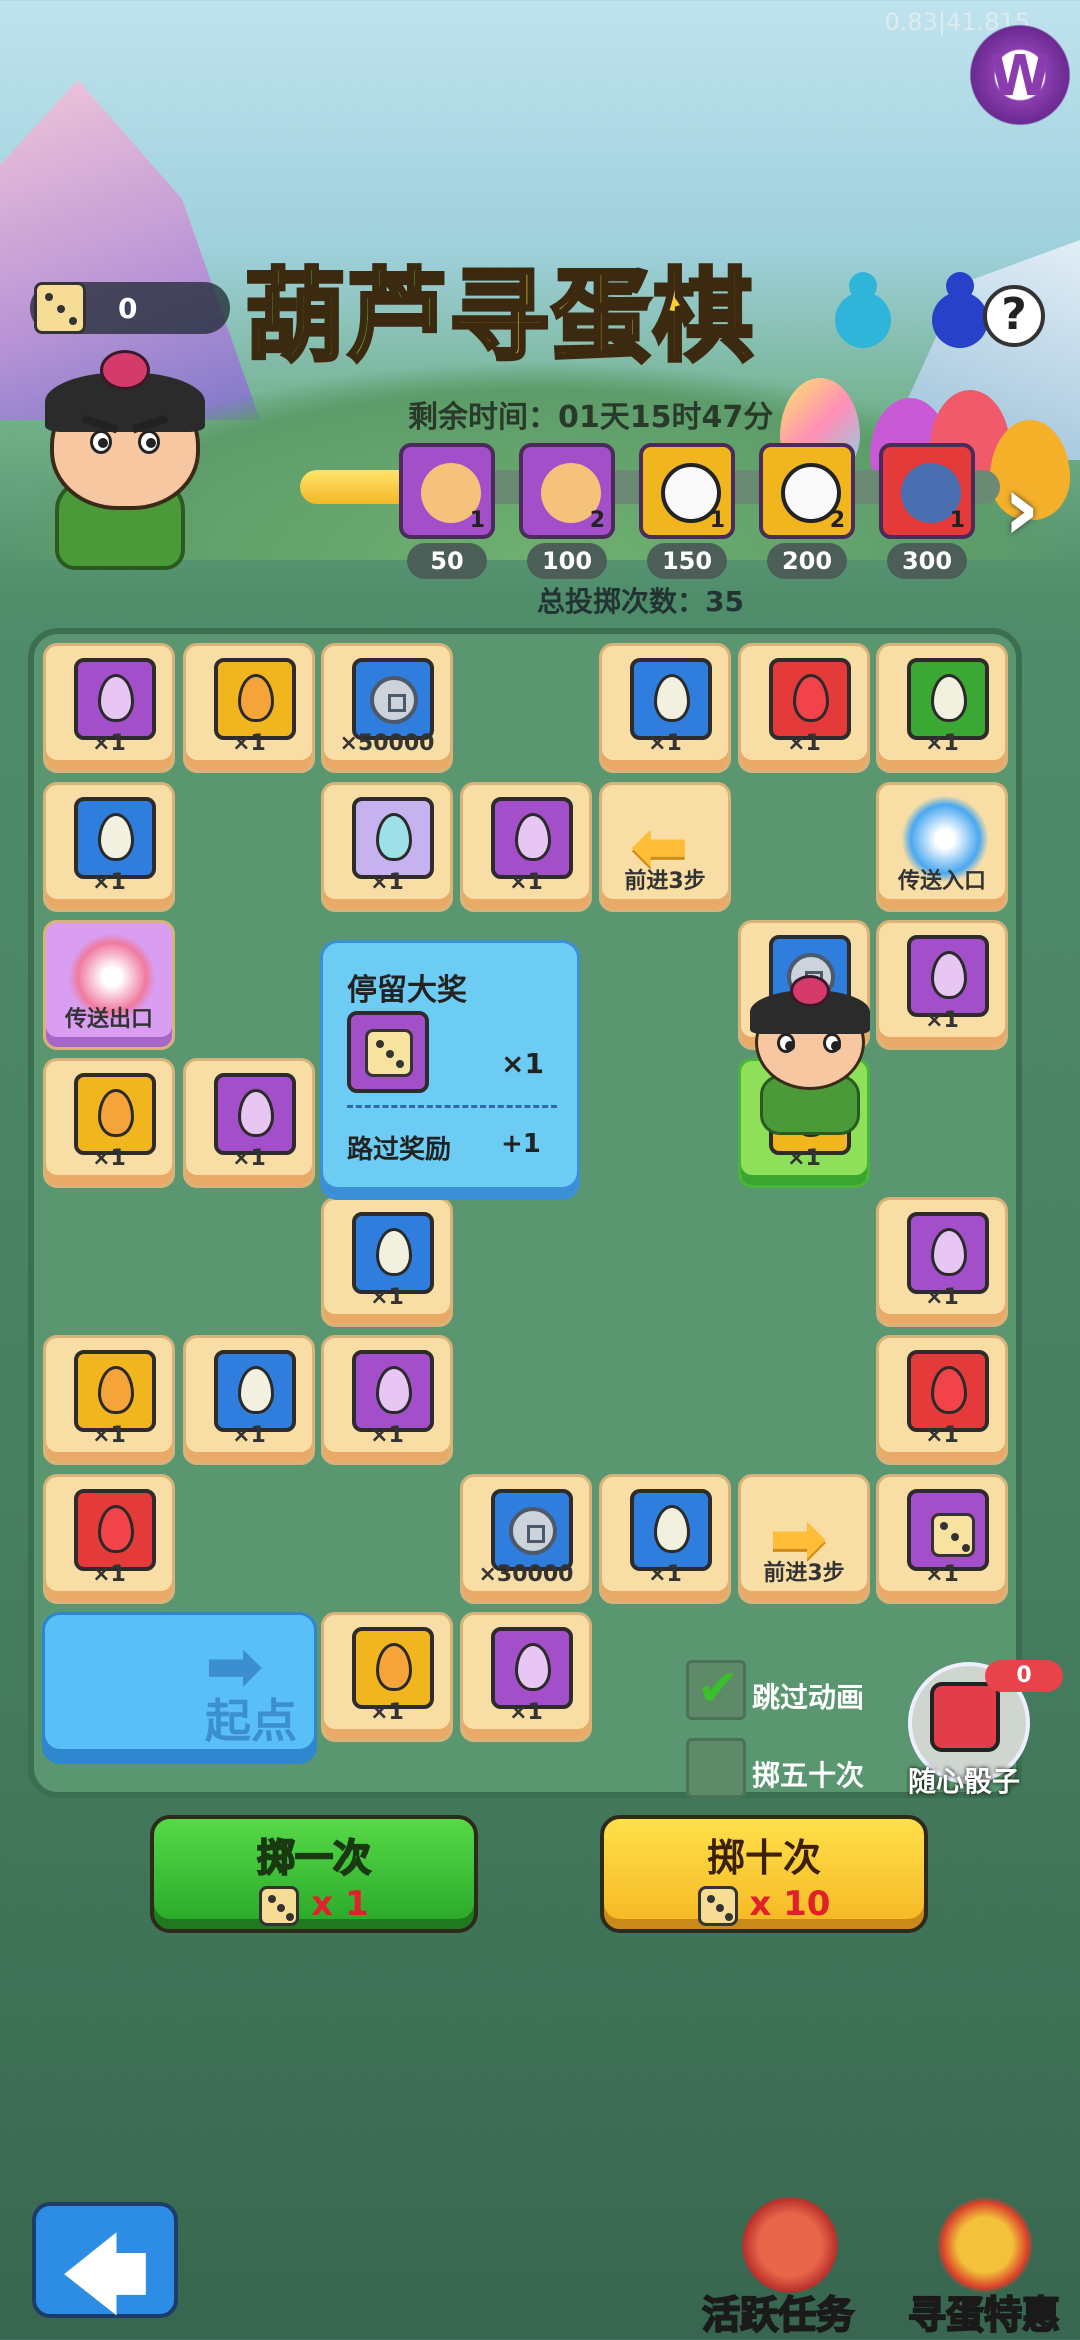 Image resolution: width=1080 pixels, height=2340 pixels. Describe the element at coordinates (179, 1688) in the screenshot. I see `start-tile: ➡ 起点` at that location.